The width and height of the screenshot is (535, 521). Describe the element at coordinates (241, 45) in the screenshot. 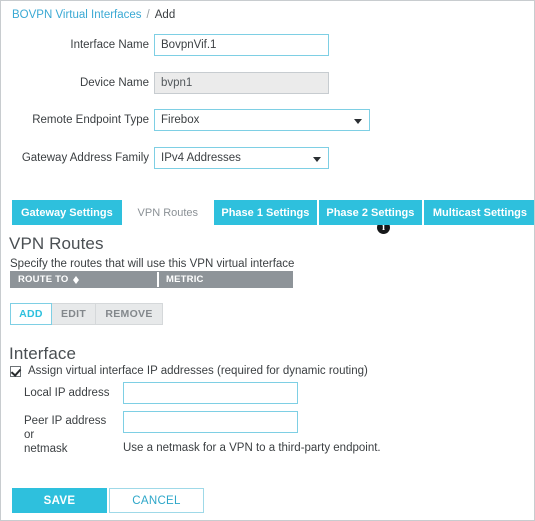

I see `interface-name-input` at that location.